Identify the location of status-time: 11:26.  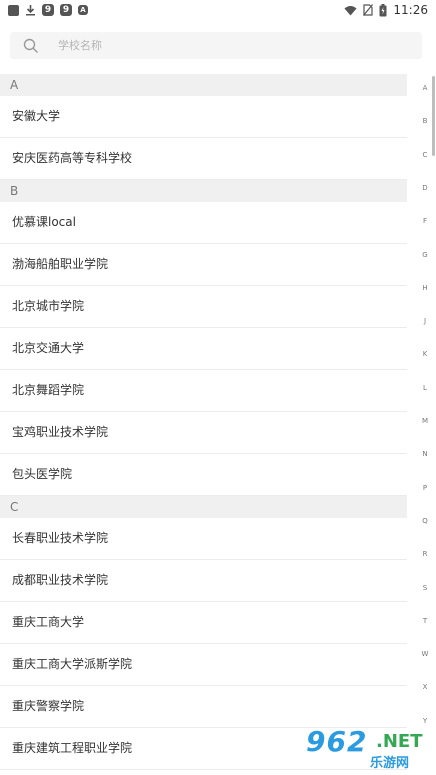
(410, 10).